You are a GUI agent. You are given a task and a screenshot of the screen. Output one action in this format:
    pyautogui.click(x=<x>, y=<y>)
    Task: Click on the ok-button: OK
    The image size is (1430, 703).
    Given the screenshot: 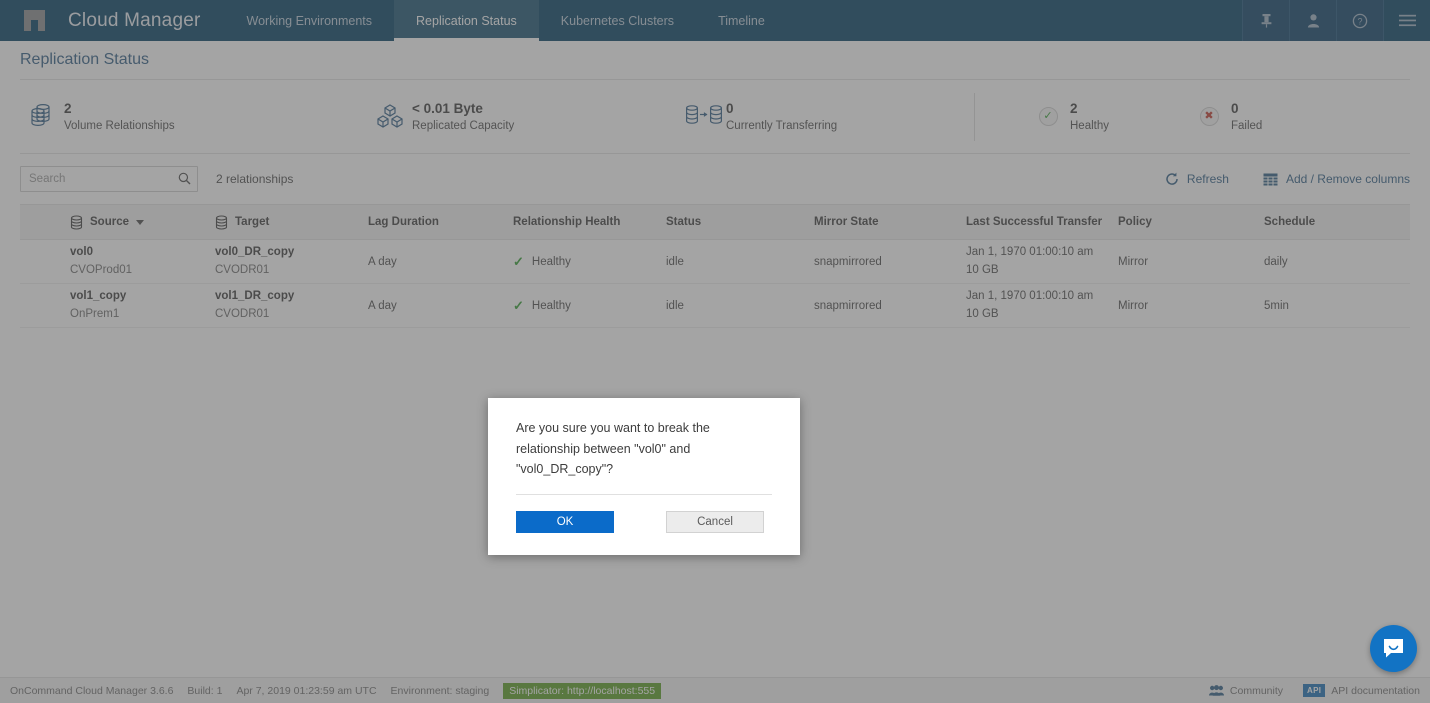 What is the action you would take?
    pyautogui.click(x=565, y=521)
    